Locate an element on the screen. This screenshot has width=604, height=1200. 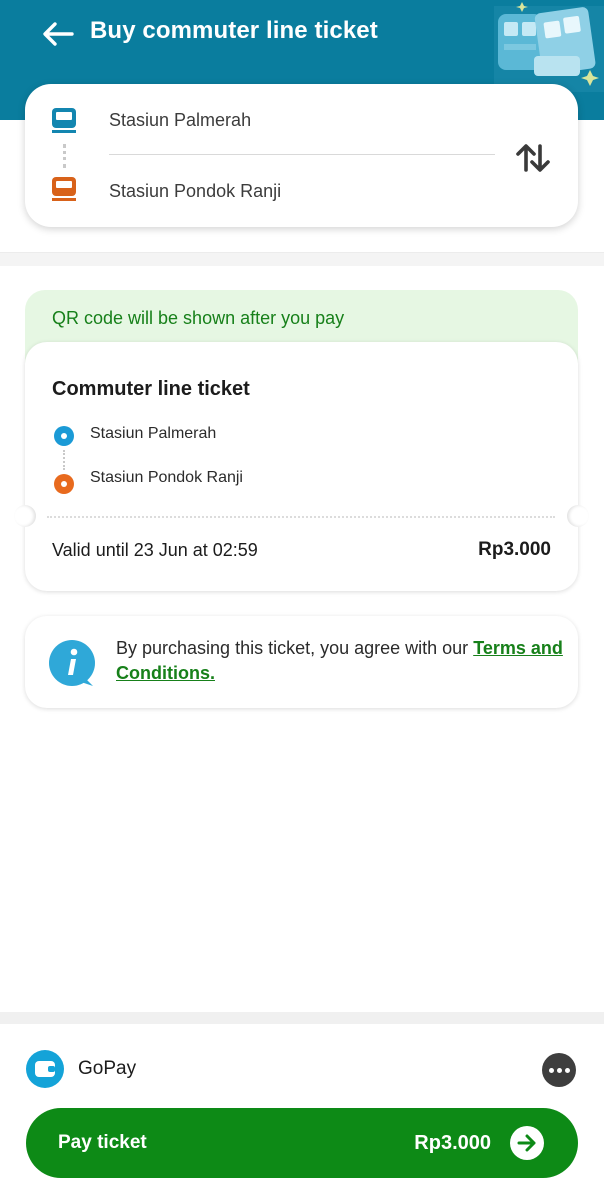
origin-station: Stasiun Palmerah is located at coordinates (180, 120).